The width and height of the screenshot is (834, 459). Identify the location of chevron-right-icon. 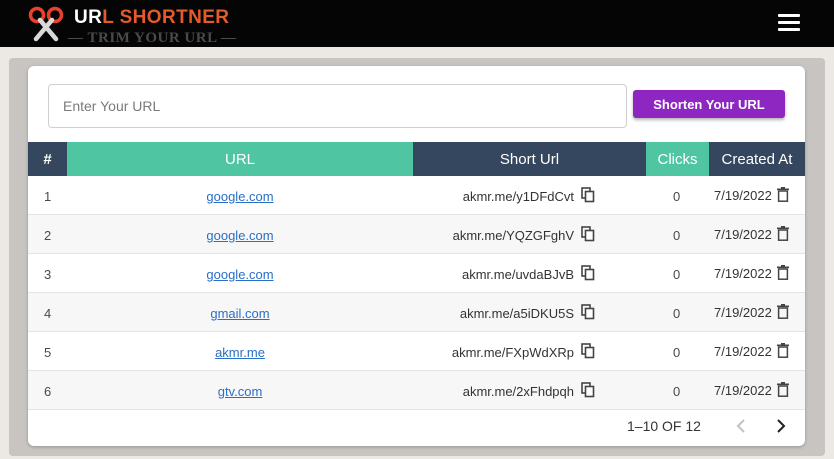
(781, 426).